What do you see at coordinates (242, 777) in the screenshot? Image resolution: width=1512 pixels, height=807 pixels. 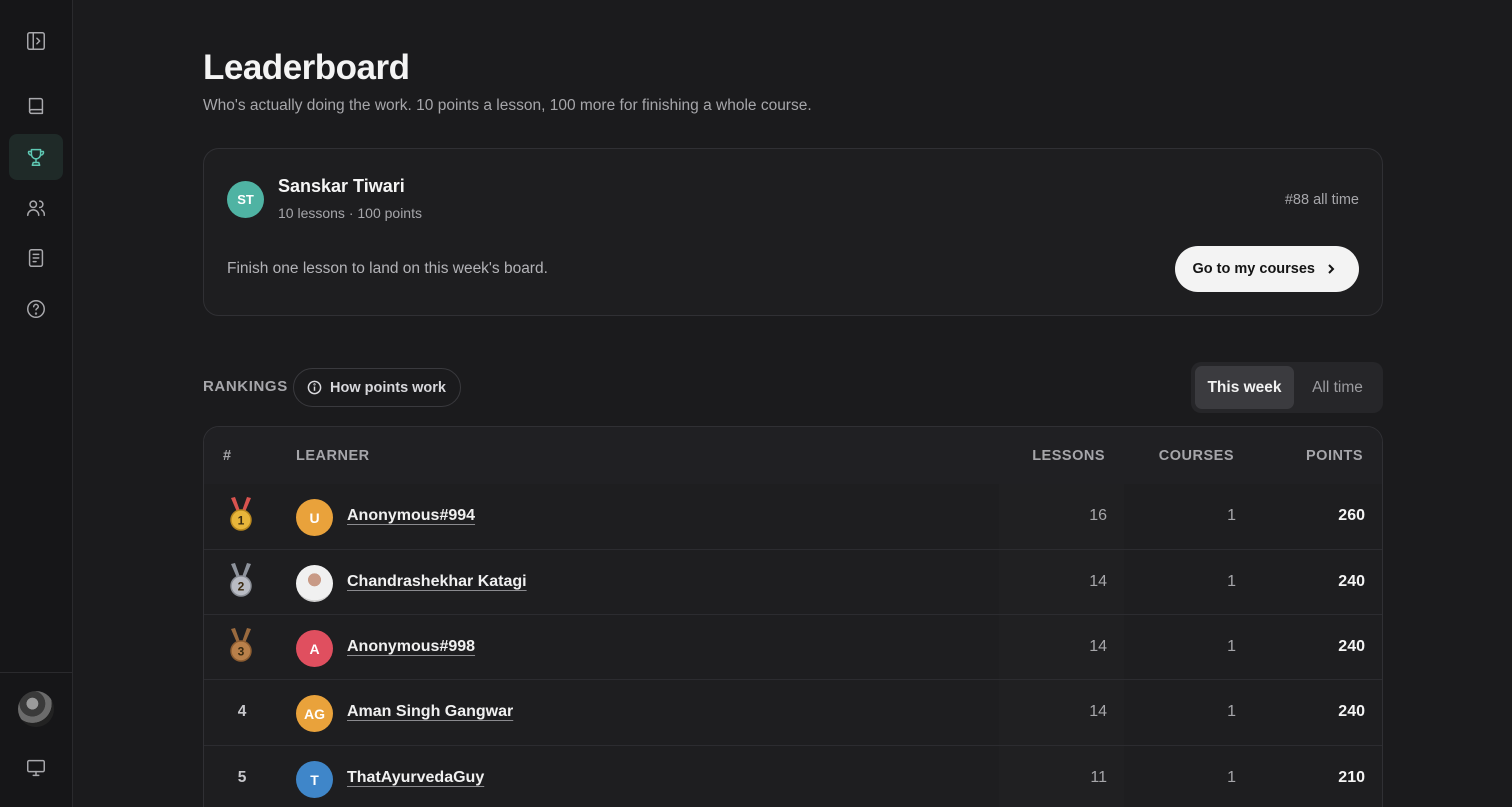 I see `rank-number: 5` at bounding box center [242, 777].